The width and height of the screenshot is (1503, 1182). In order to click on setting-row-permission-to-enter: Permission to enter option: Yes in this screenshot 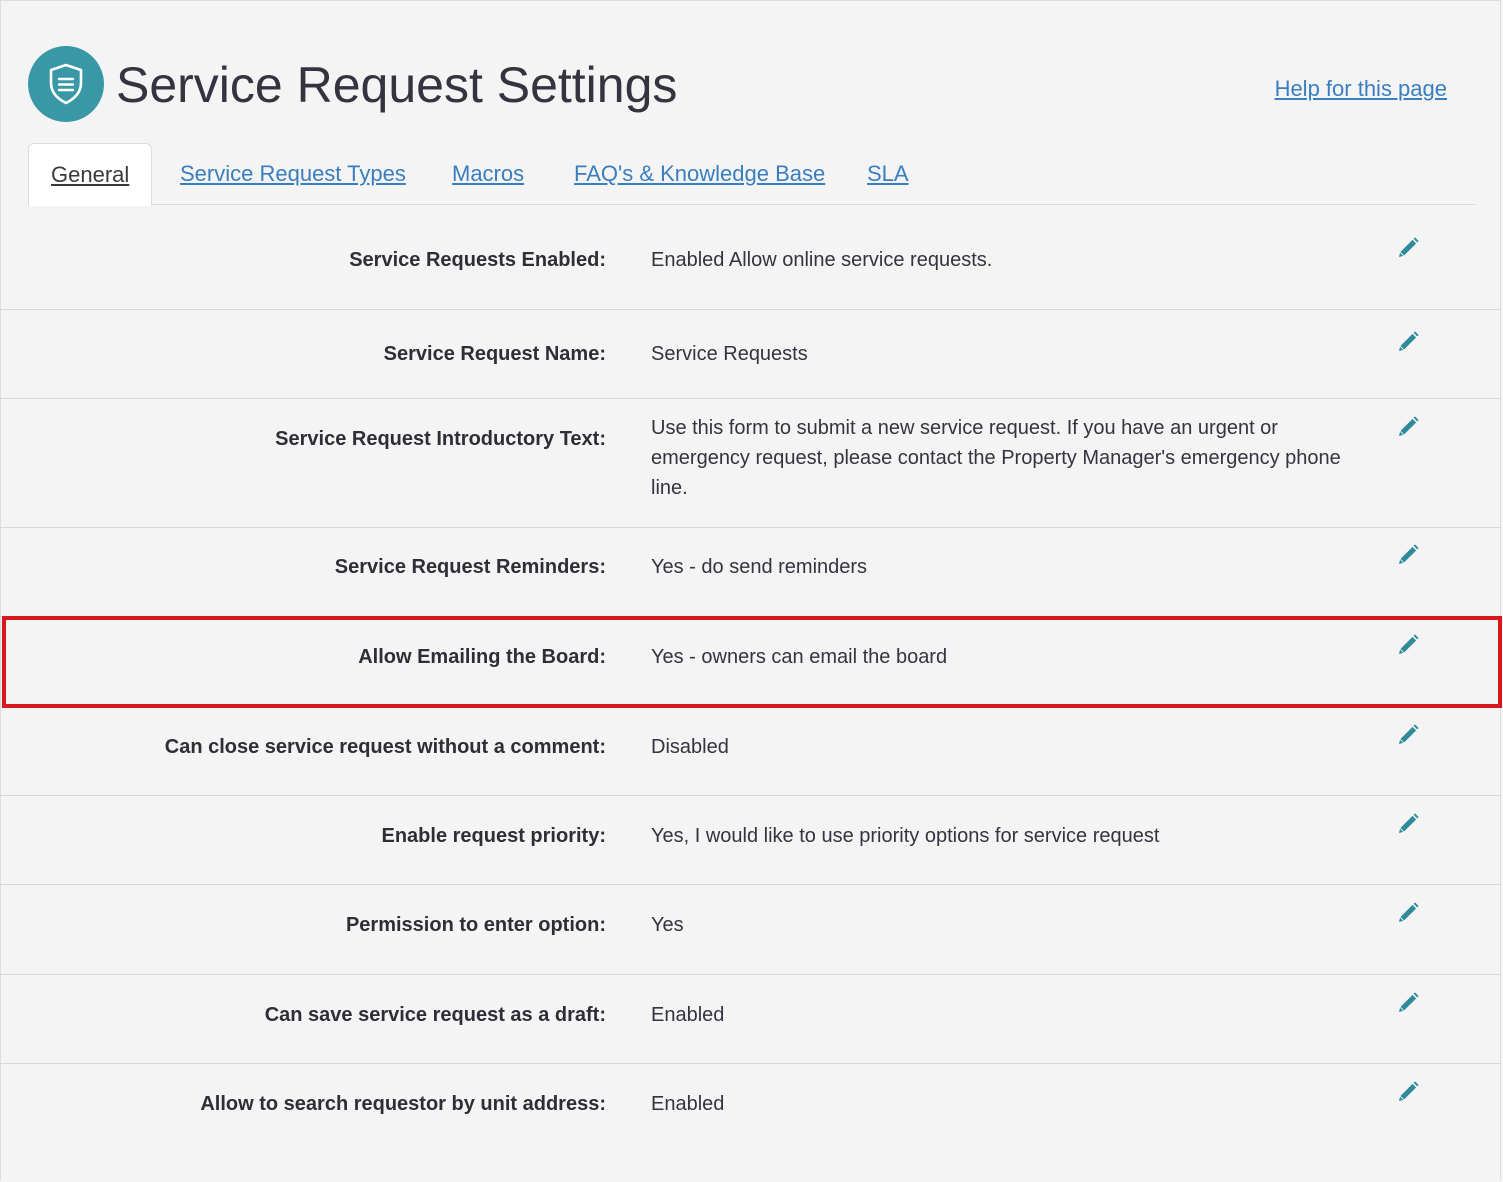, I will do `click(750, 930)`.